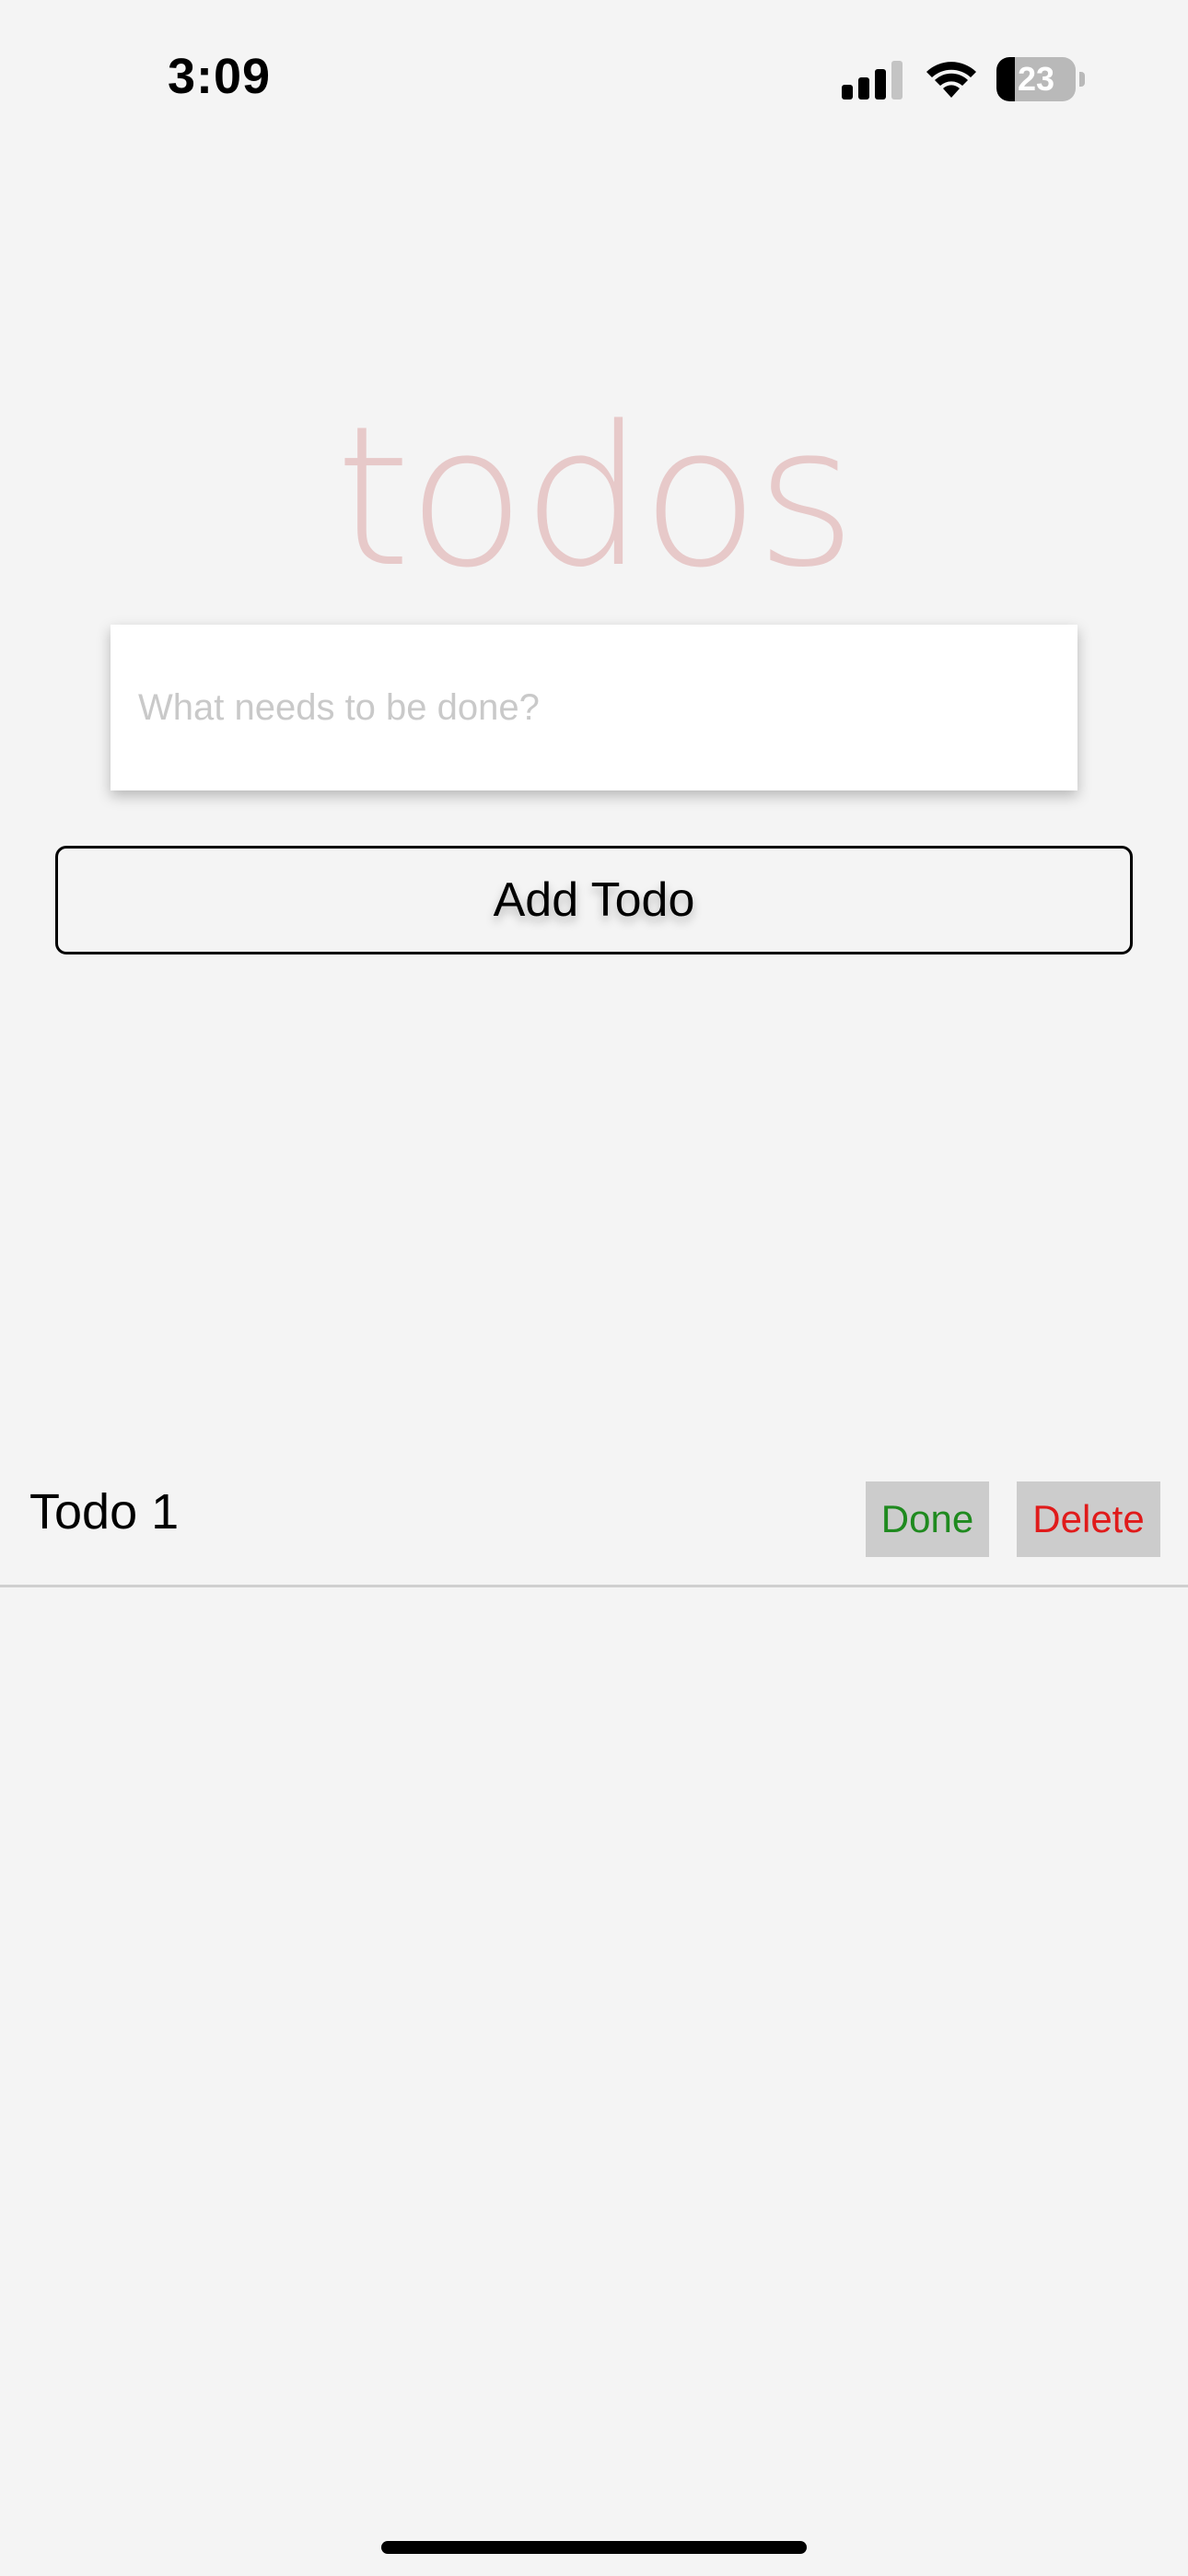  Describe the element at coordinates (1082, 79) in the screenshot. I see `battery-cap` at that location.